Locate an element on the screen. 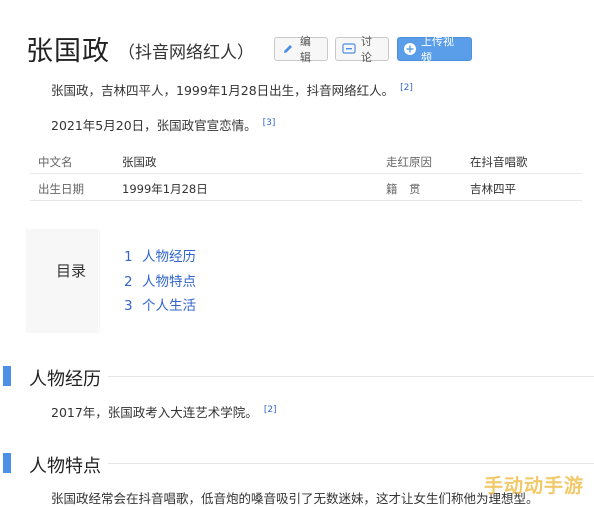 This screenshot has width=594, height=507. section-paragraph: 2017年，张国政考入大连艺术学院。 [2] is located at coordinates (164, 411).